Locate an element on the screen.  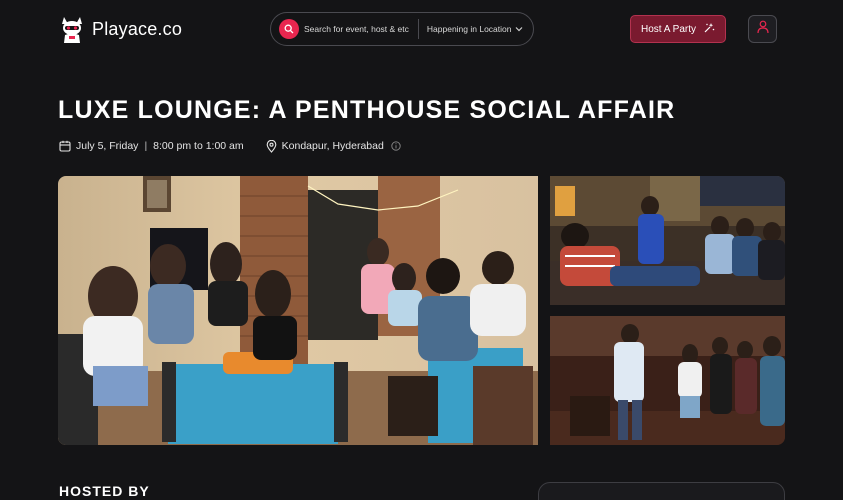
booking-card is located at coordinates (661, 491).